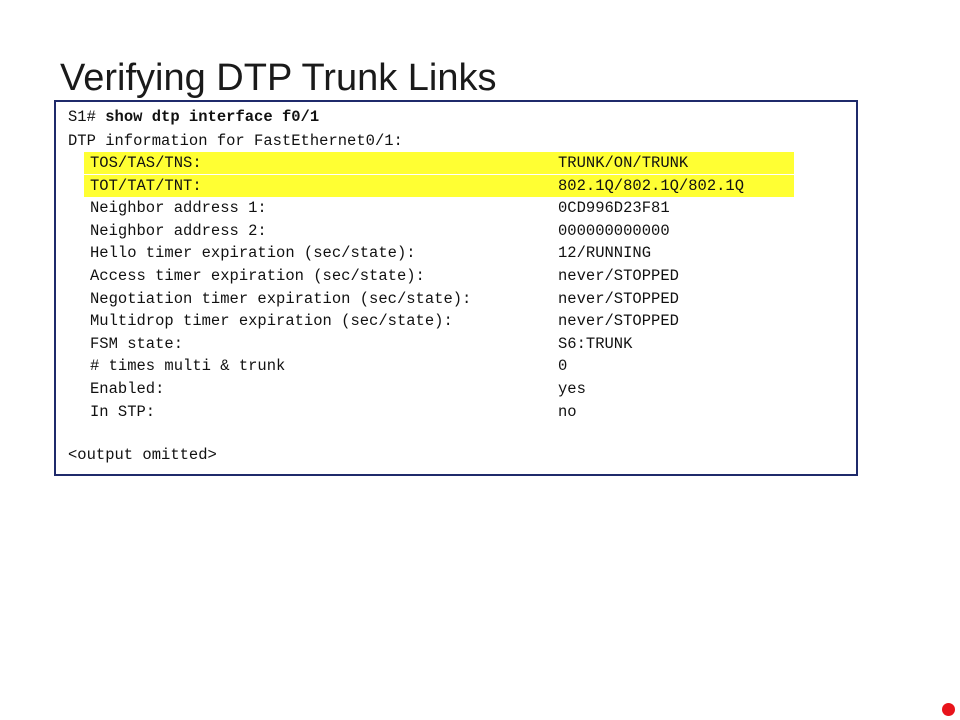 Image resolution: width=960 pixels, height=720 pixels. I want to click on output-omitted-note: <output omitted>, so click(142, 455).